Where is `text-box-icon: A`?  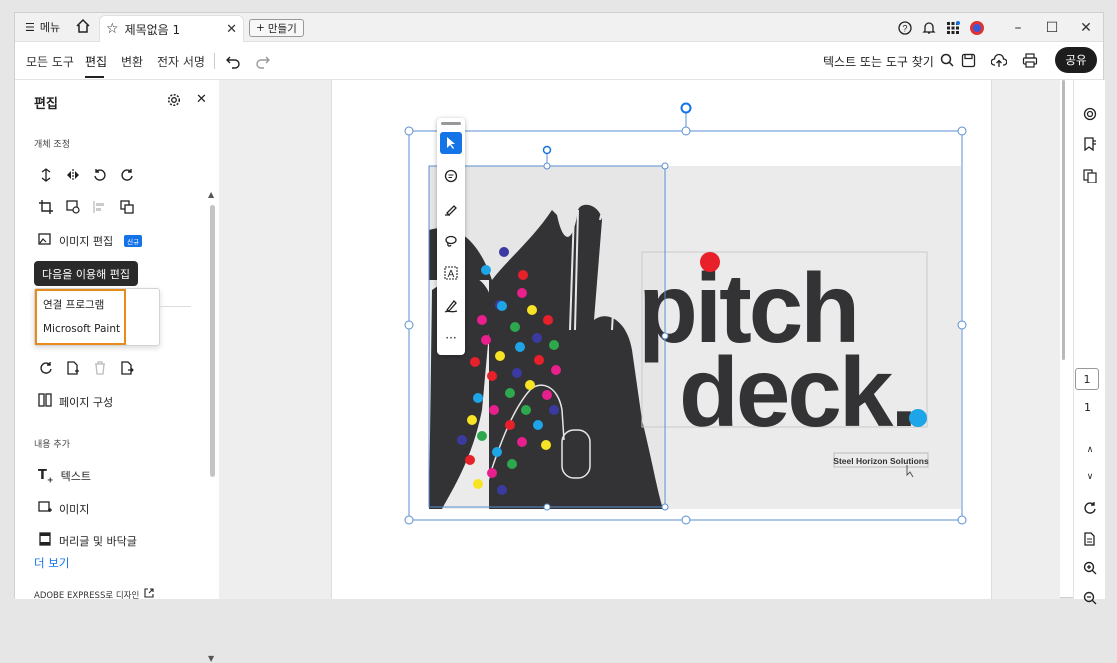 text-box-icon: A is located at coordinates (451, 273).